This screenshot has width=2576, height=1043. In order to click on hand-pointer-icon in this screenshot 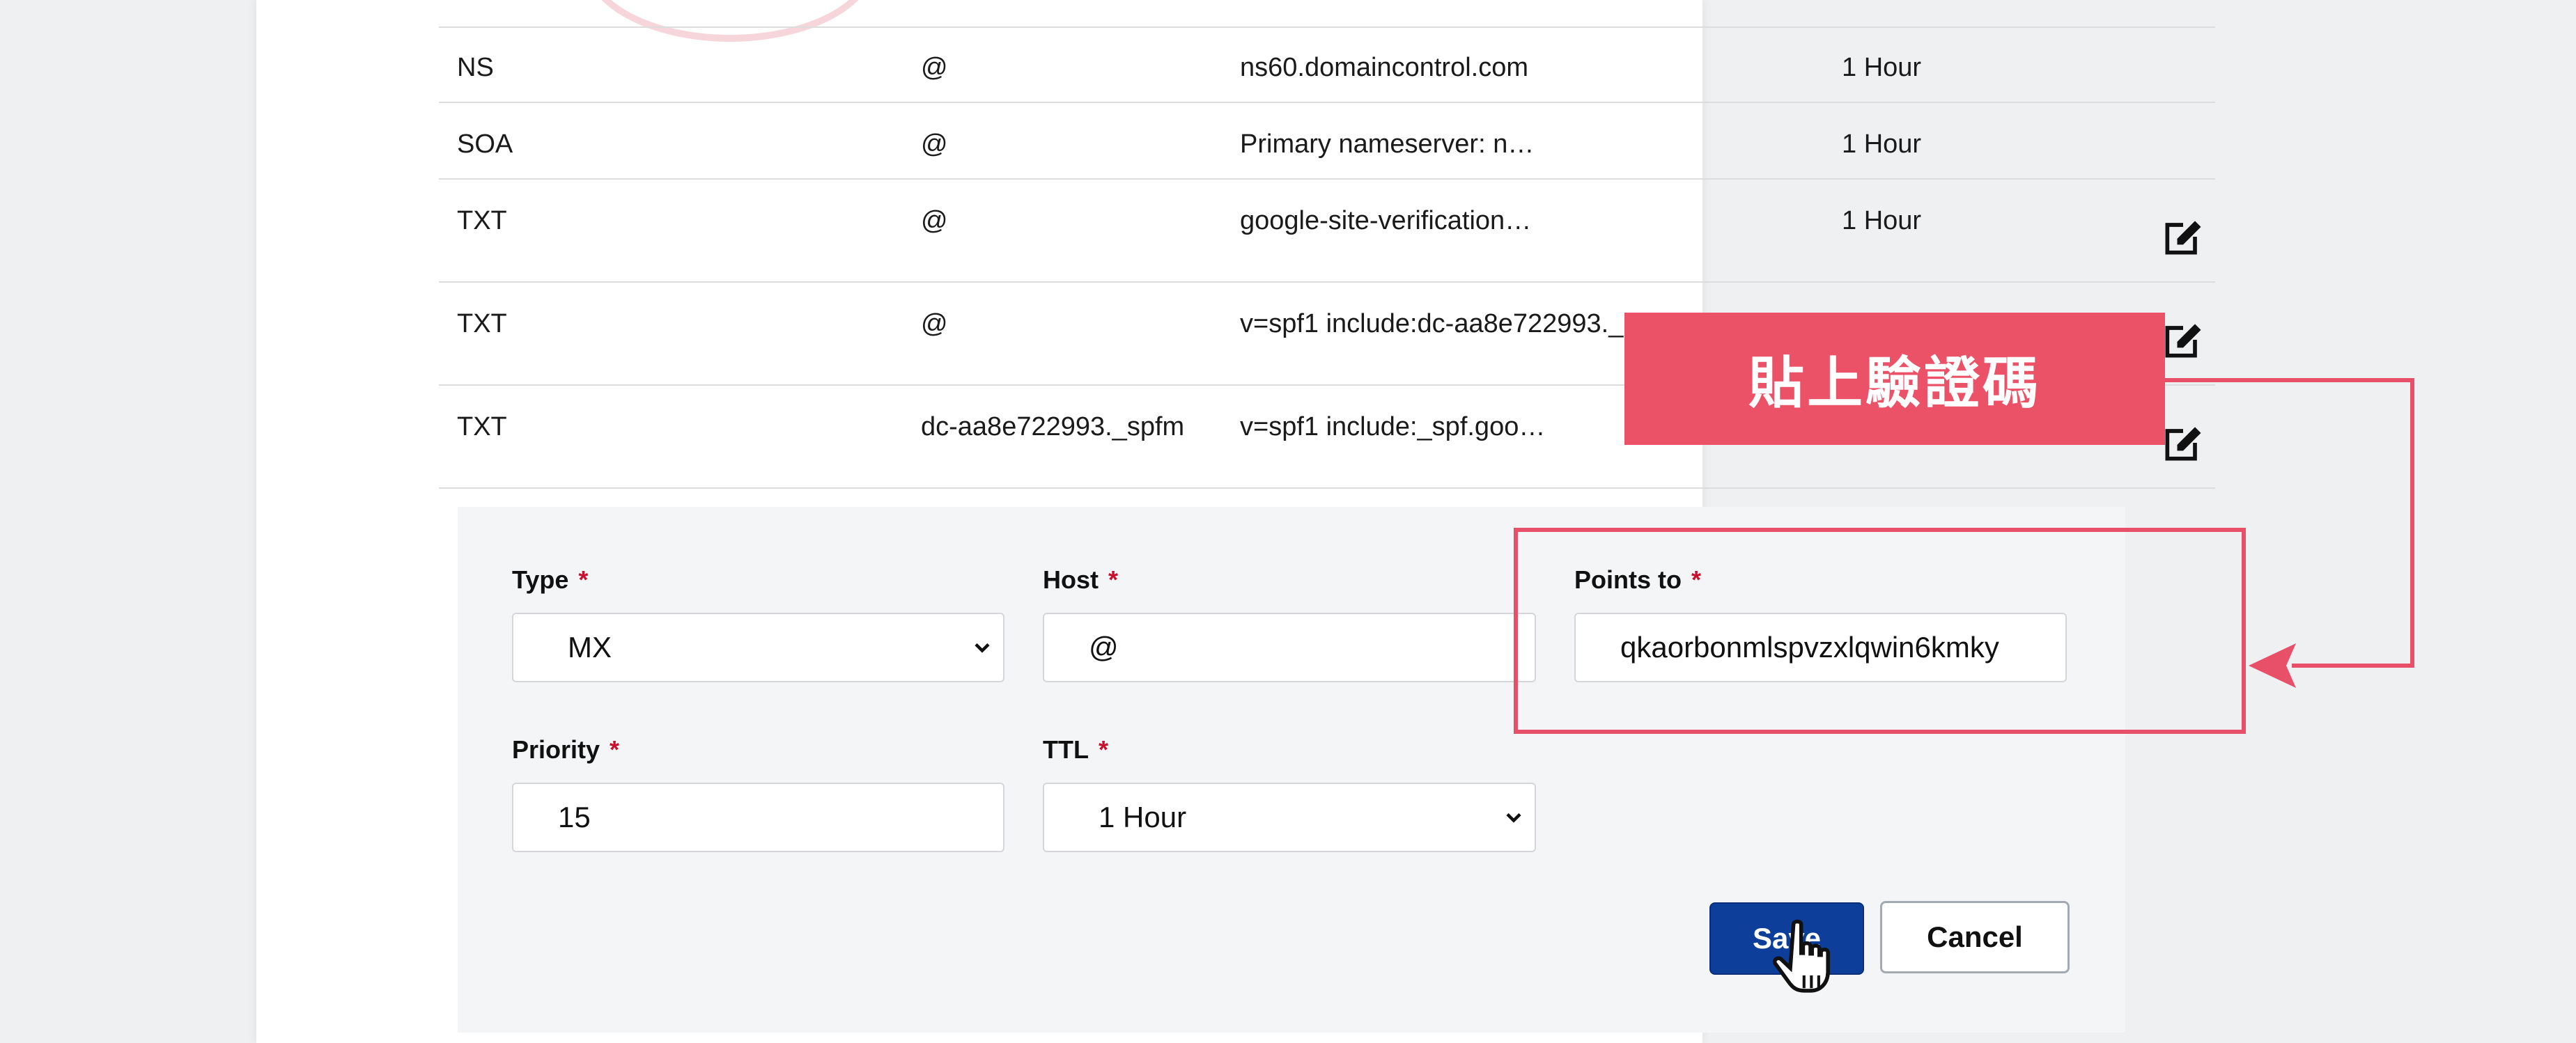, I will do `click(1801, 956)`.